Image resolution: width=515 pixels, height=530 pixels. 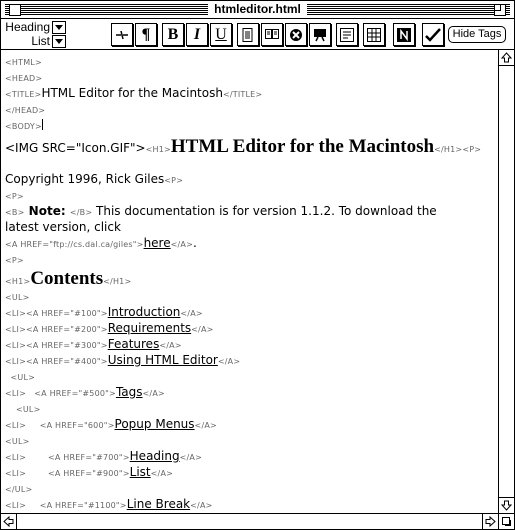 What do you see at coordinates (500, 10) in the screenshot?
I see `zoom-box-icon` at bounding box center [500, 10].